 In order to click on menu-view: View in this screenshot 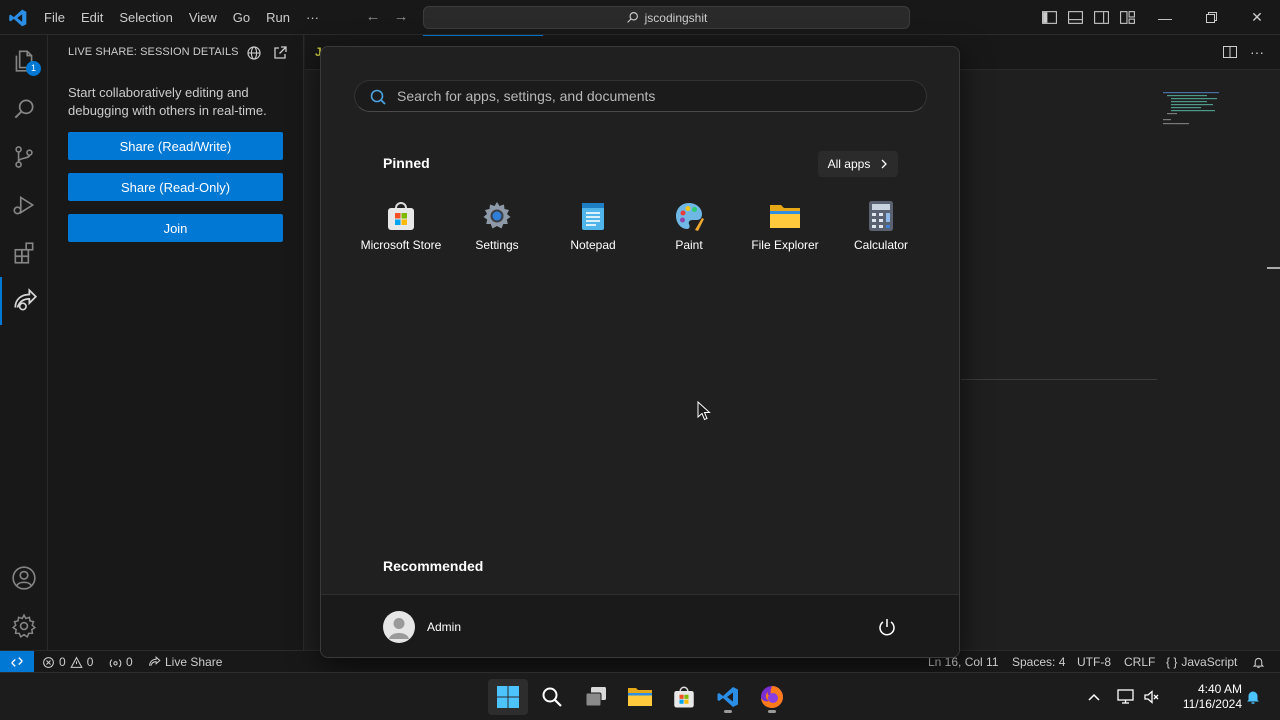, I will do `click(203, 17)`.